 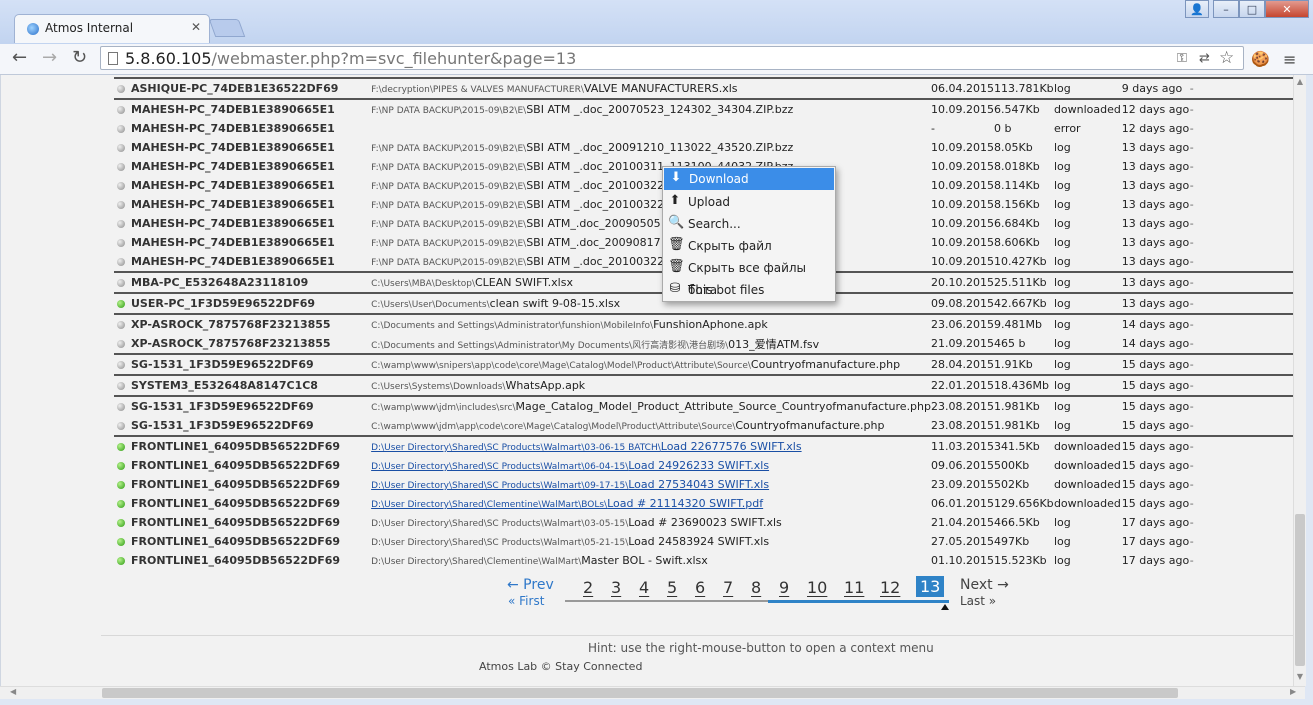 I want to click on context-menu-item: 🗑 Скрыть все файлы бота, so click(x=749, y=277).